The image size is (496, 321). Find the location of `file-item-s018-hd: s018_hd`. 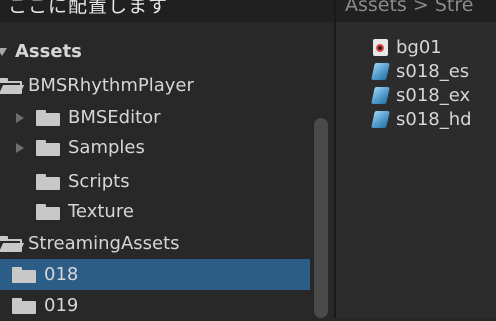

file-item-s018-hd: s018_hd is located at coordinates (421, 119).